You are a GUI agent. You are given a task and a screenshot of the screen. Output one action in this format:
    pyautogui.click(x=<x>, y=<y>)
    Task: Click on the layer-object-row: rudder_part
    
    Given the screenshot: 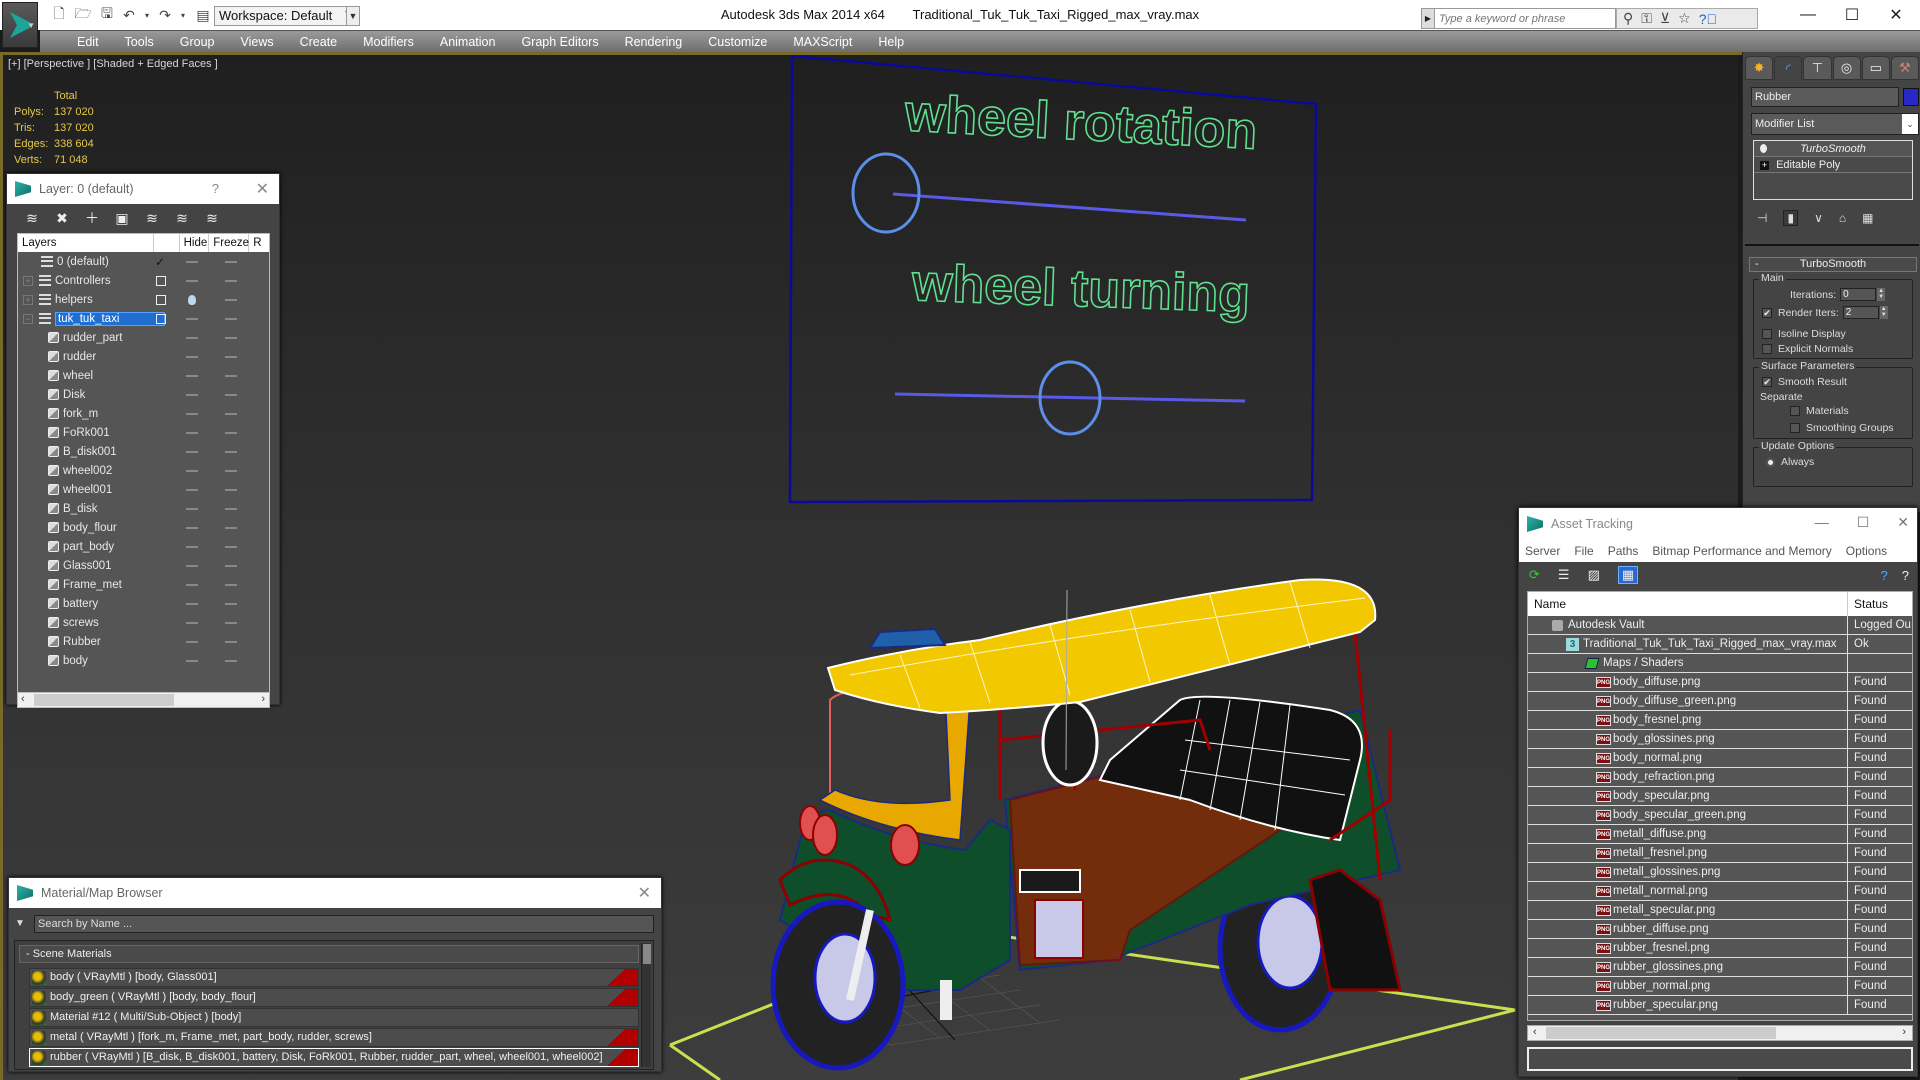 What is the action you would take?
    pyautogui.click(x=143, y=337)
    